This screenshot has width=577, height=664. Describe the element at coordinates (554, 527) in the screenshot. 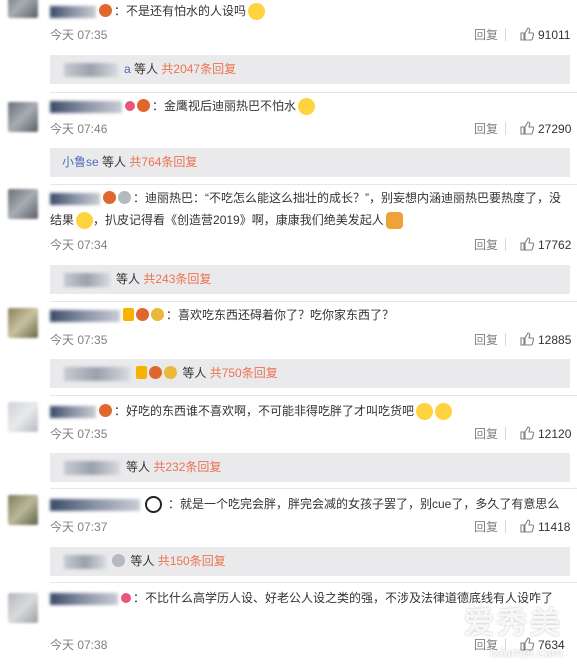

I see `like-count: 11418` at that location.